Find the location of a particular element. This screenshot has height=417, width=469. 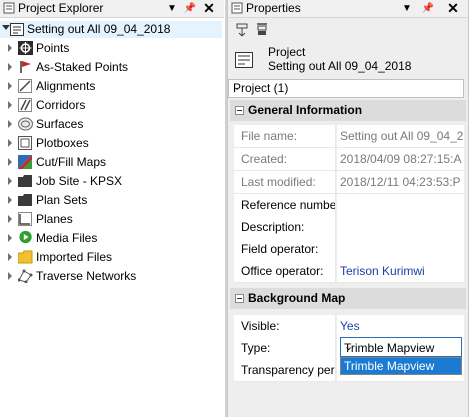

selection-name: Setting out All 09_04_2018 is located at coordinates (340, 66).